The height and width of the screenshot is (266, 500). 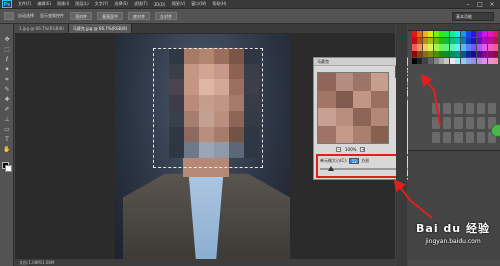 What do you see at coordinates (436, 109) in the screenshot?
I see `brightness-icon` at bounding box center [436, 109].